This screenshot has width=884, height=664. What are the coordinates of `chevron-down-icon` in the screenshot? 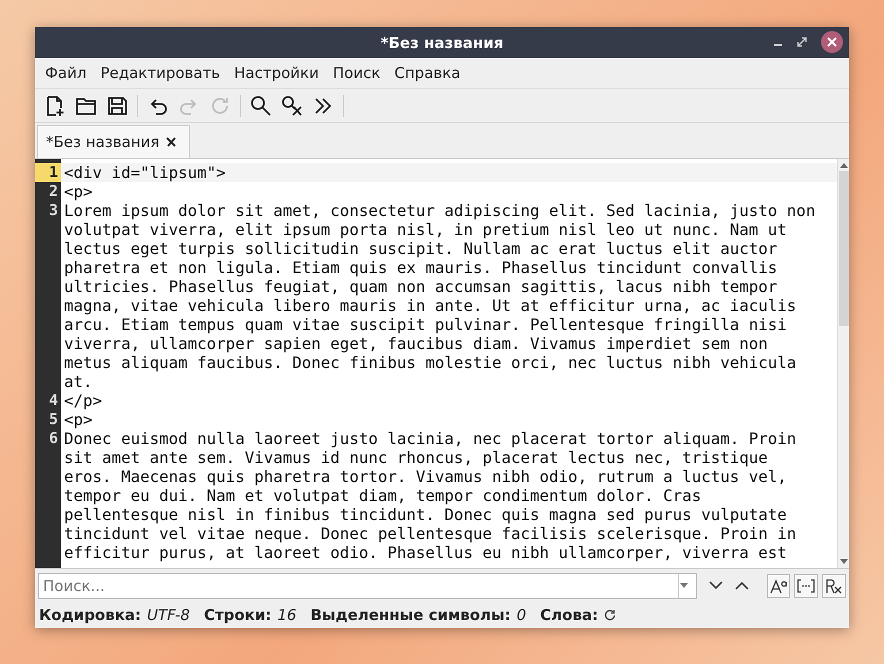 It's located at (716, 585).